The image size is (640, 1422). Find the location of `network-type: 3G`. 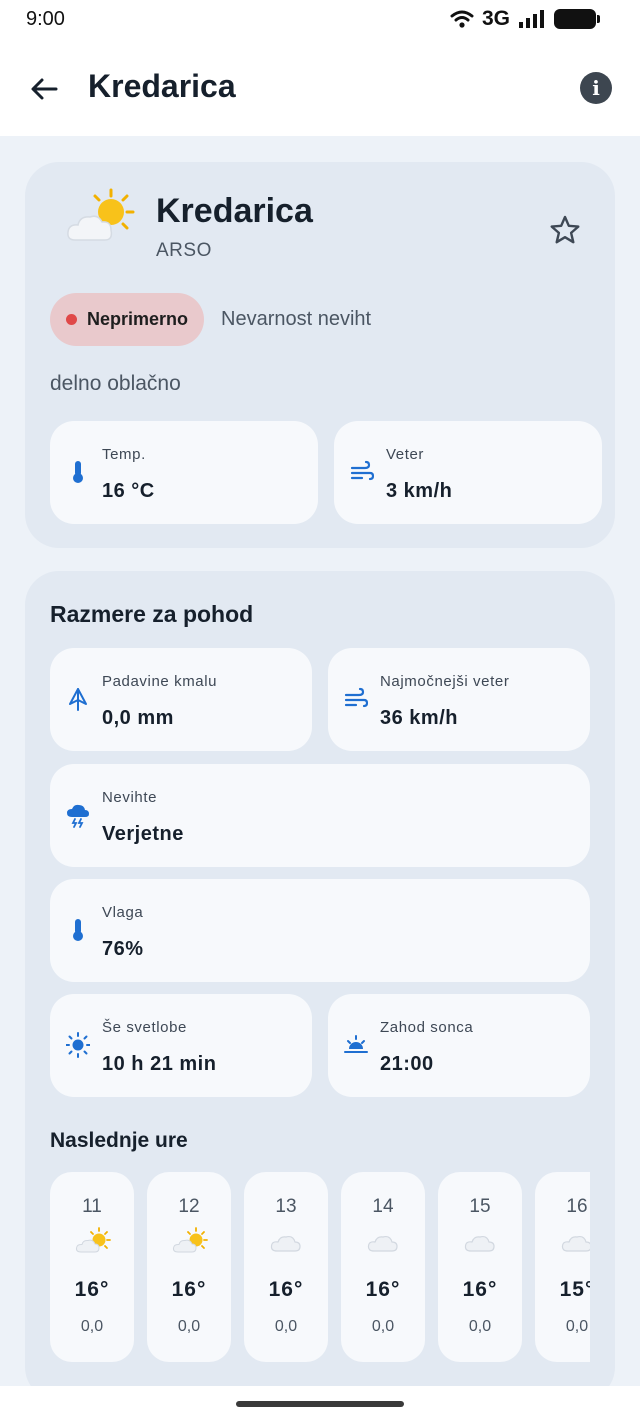

network-type: 3G is located at coordinates (495, 18).